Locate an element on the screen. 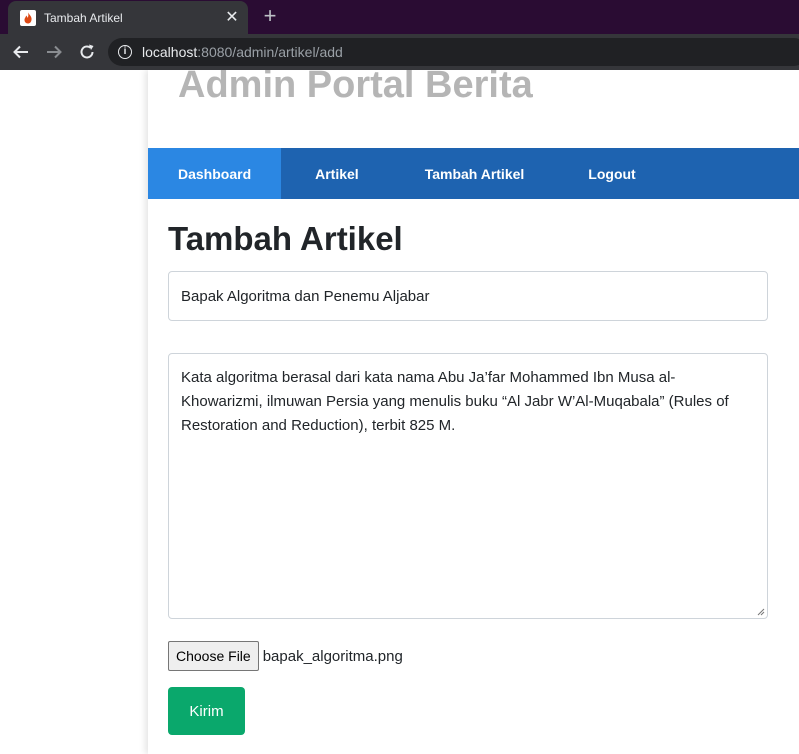  selected-file-name: bapak_algoritma.png is located at coordinates (332, 656).